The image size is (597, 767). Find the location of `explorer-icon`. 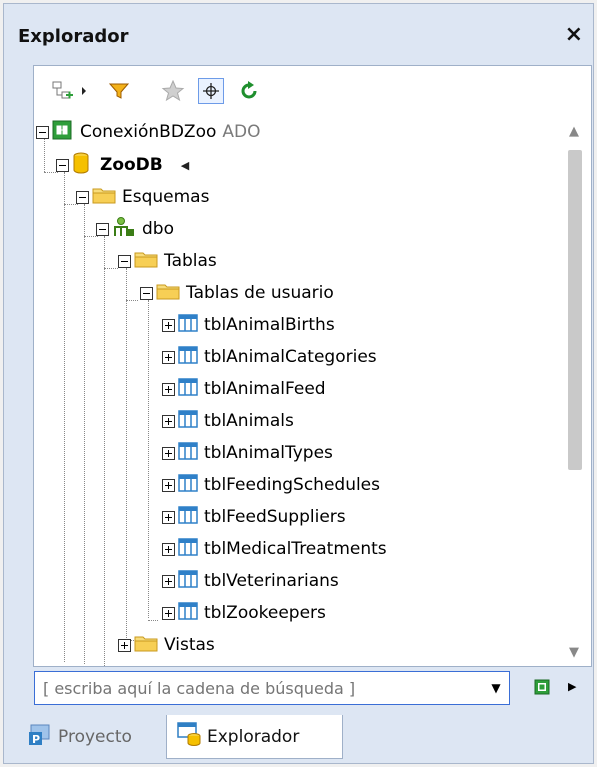

explorer-icon is located at coordinates (192, 736).